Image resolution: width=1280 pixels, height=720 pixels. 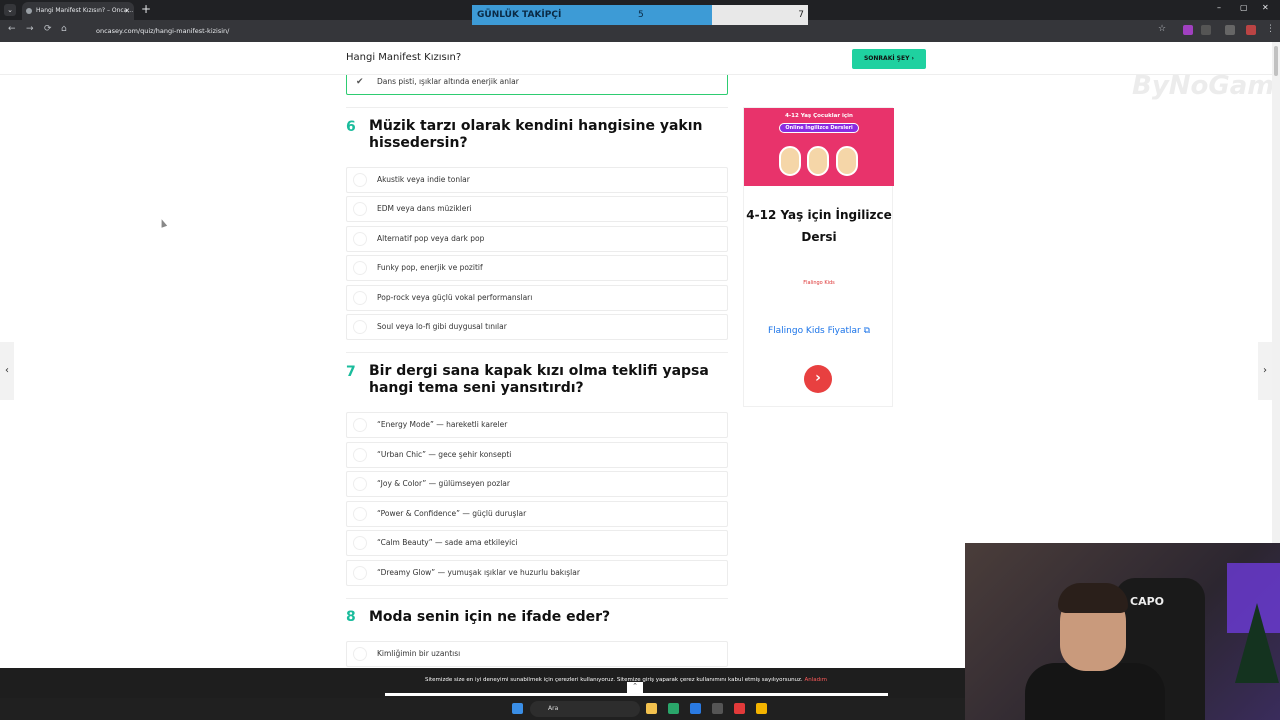 What do you see at coordinates (163, 223) in the screenshot?
I see `mouse-cursor-icon` at bounding box center [163, 223].